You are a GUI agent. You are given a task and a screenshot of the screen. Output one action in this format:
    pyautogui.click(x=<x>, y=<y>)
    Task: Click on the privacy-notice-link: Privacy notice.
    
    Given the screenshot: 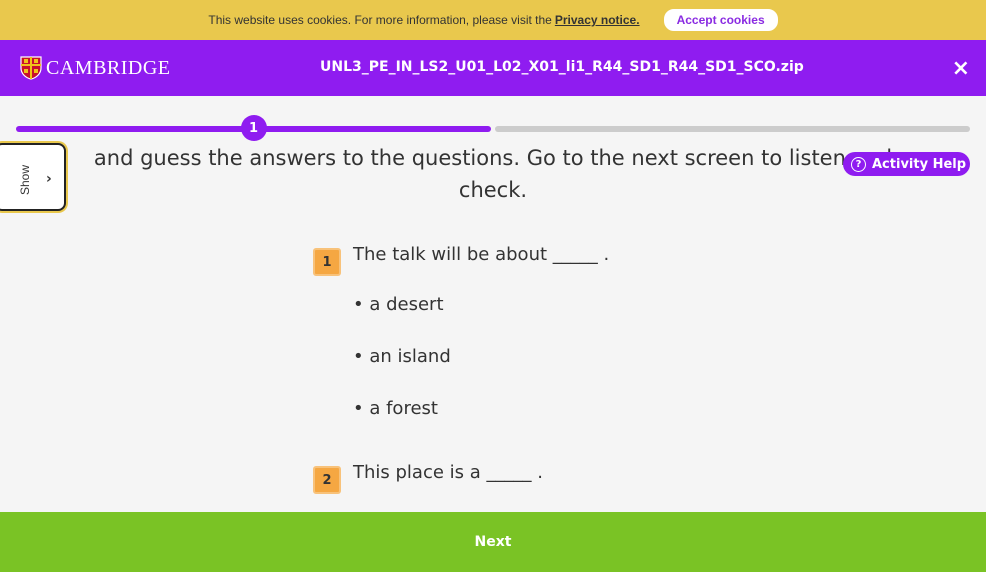 What is the action you would take?
    pyautogui.click(x=597, y=20)
    